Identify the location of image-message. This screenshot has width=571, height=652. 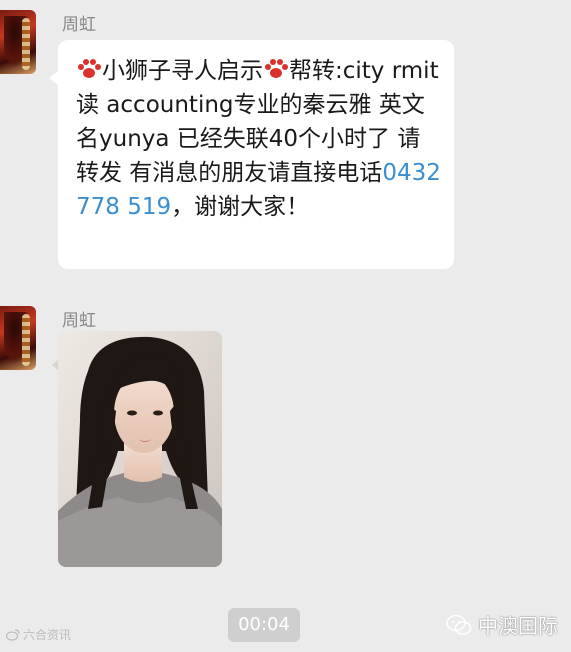
(140, 449).